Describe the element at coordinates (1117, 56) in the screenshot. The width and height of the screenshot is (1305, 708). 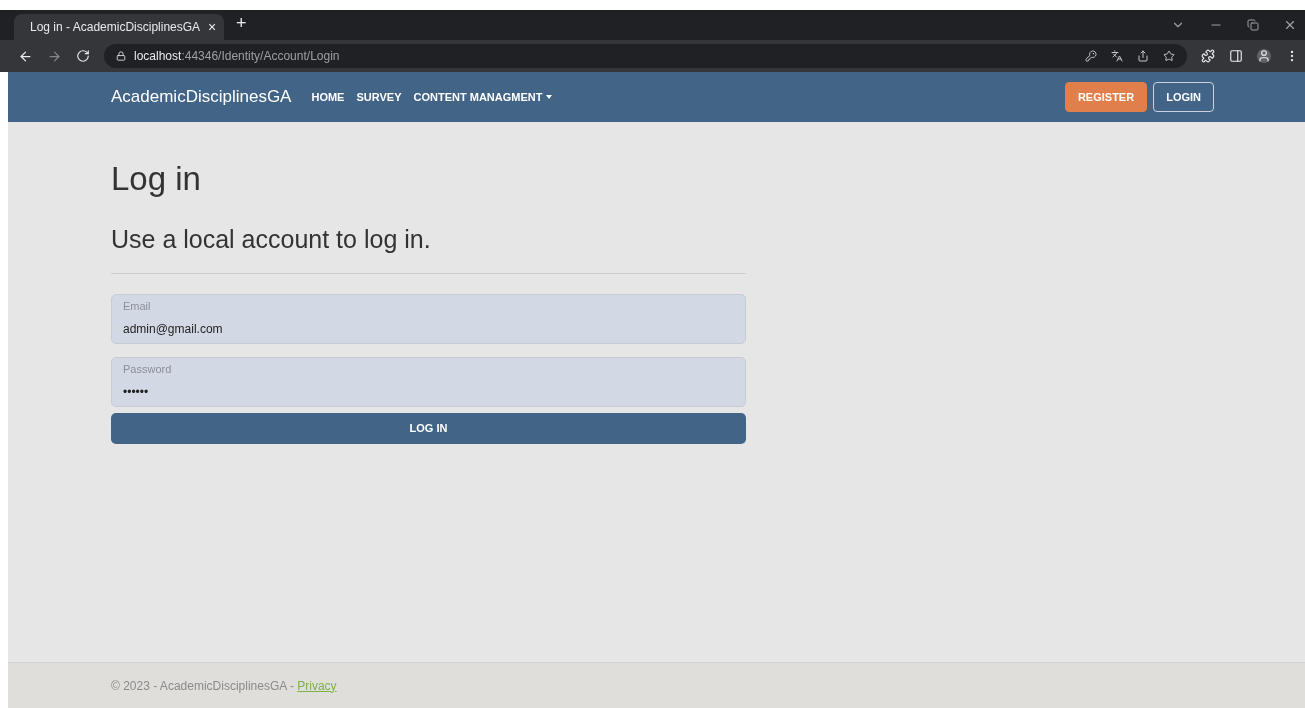
I see `translate-icon` at that location.